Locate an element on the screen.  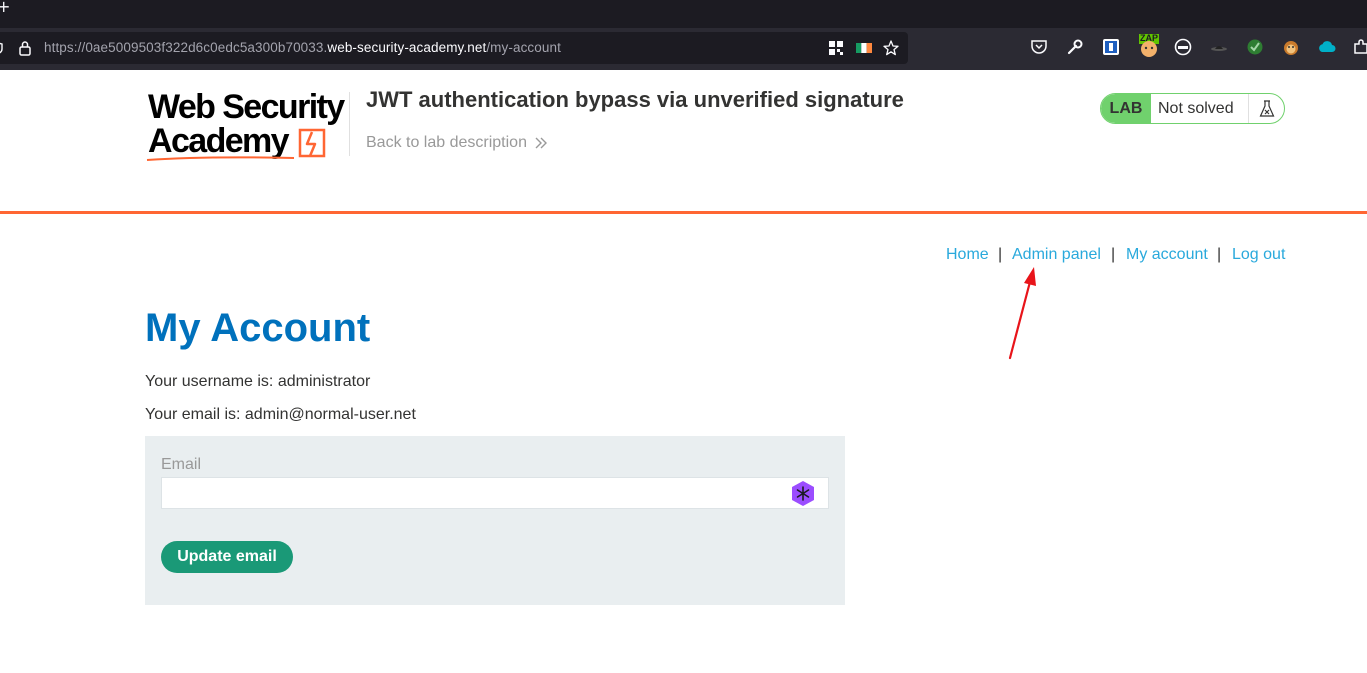
annotation-arrow is located at coordinates (1022, 313).